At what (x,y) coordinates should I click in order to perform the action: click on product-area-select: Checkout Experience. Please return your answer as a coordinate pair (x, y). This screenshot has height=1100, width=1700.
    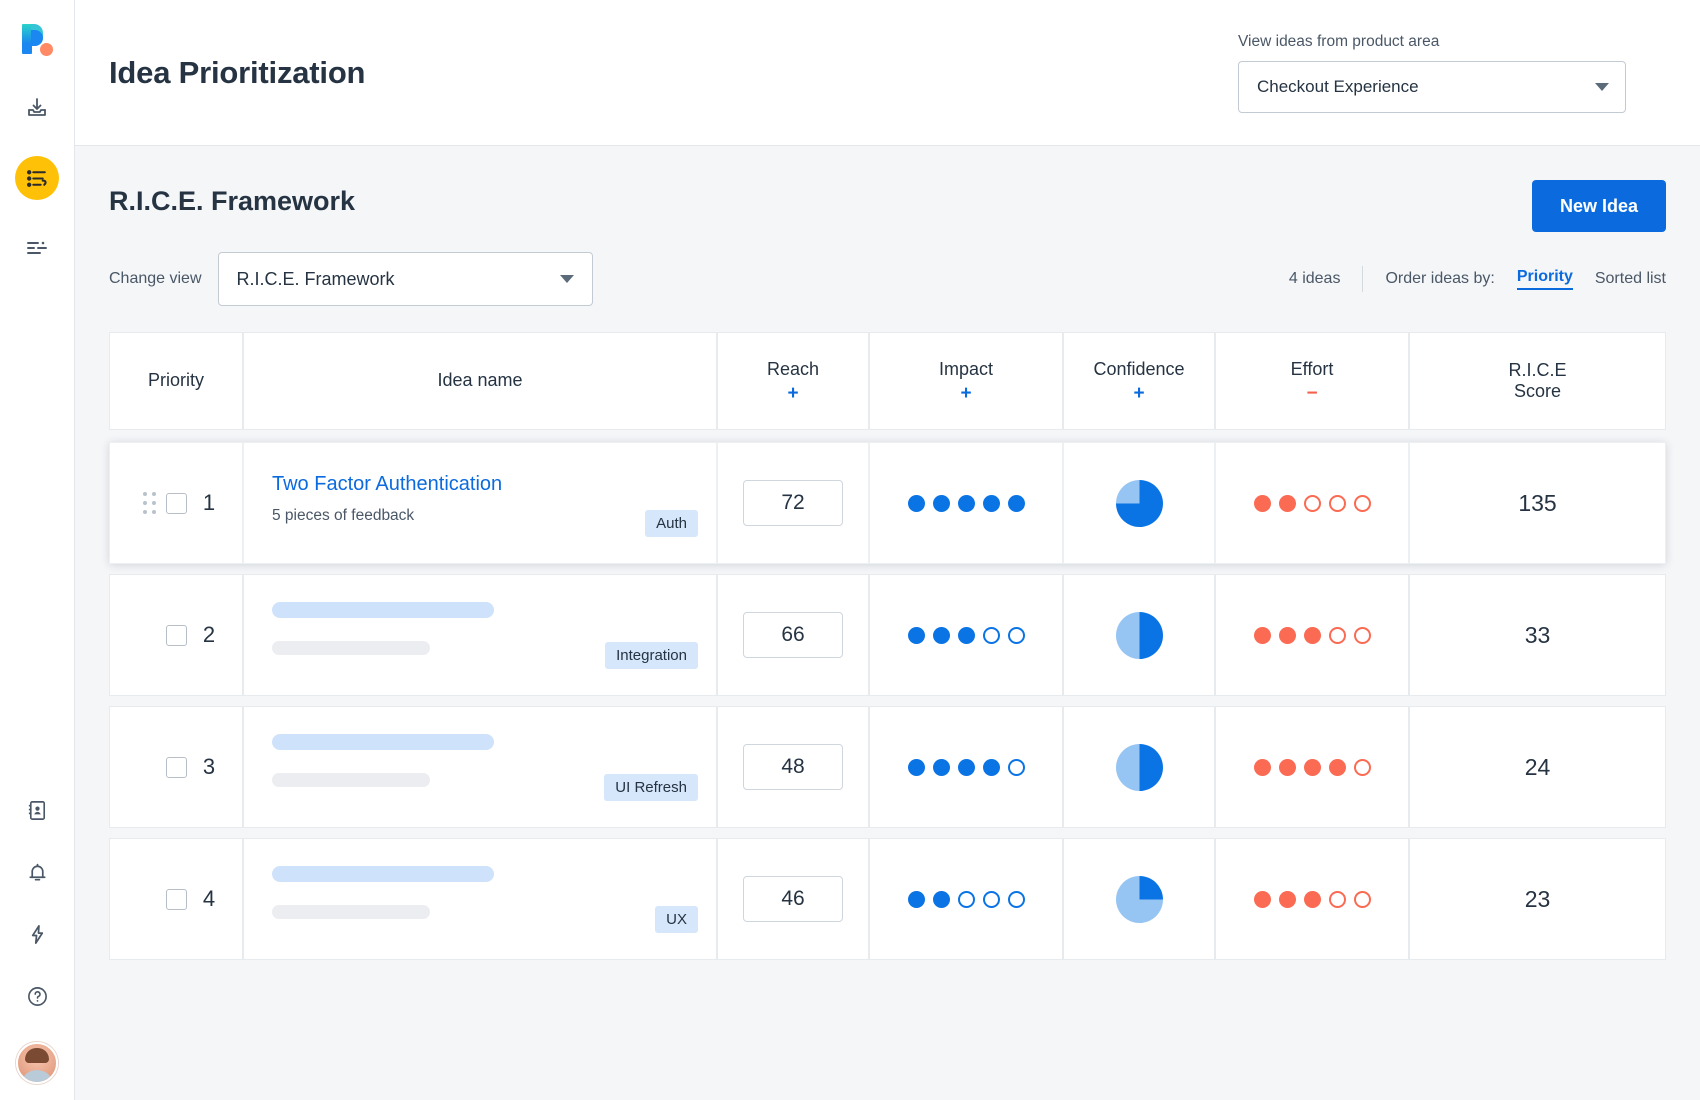
    Looking at the image, I should click on (1432, 86).